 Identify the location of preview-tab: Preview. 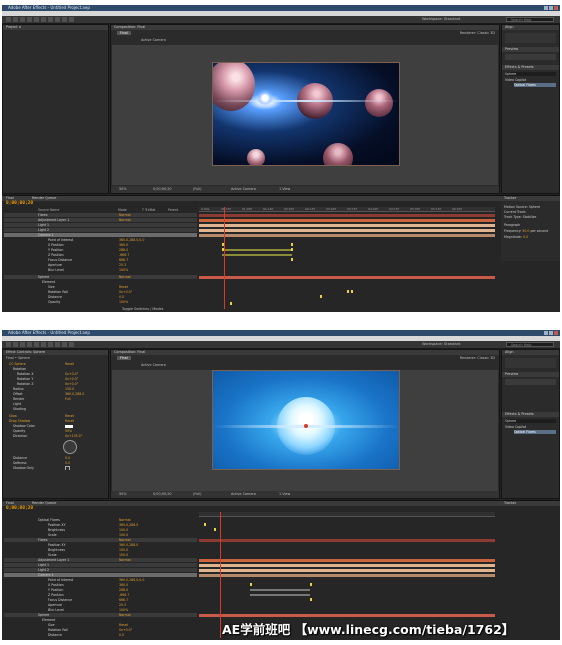
(530, 374).